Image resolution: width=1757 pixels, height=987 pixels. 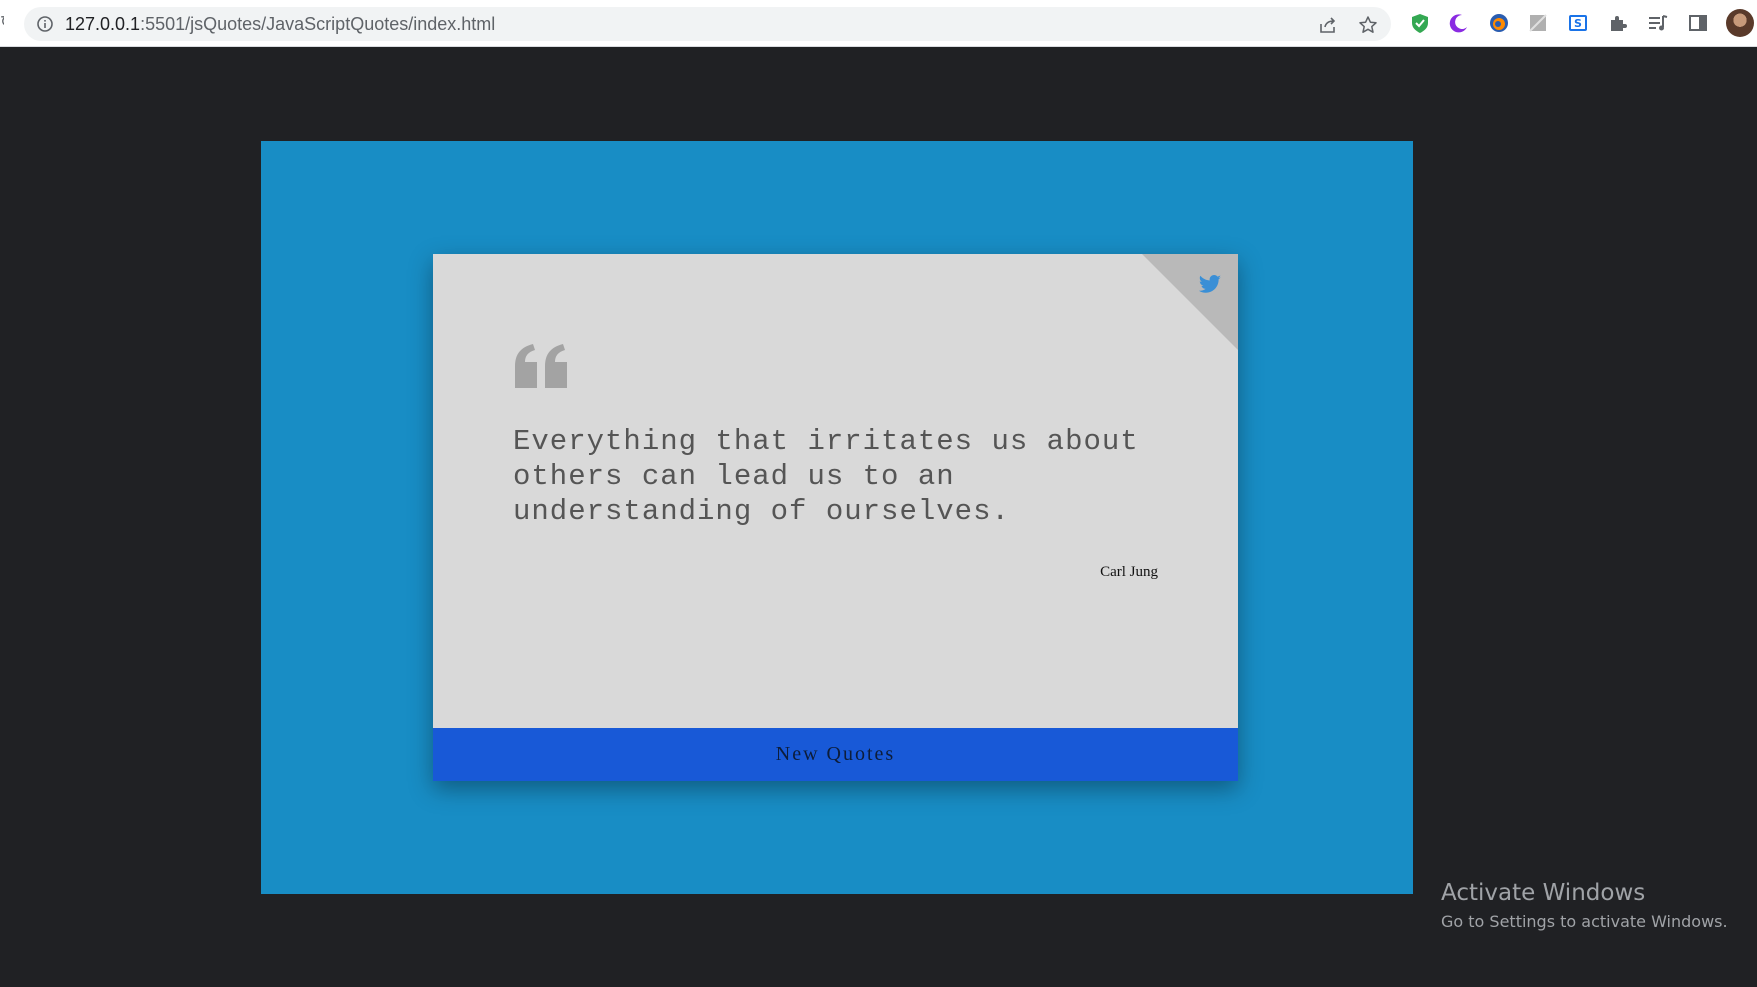 I want to click on puzzle-icon, so click(x=1618, y=23).